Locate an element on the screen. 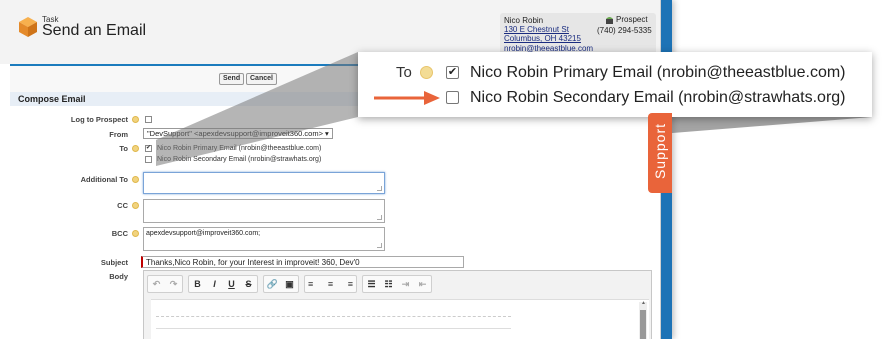 The width and height of the screenshot is (888, 339). editor-toolbar: ↶ ↷ B I U S 🔗 ▣ ≡ ≡ ≡ ☰ ☷ ⇥ ⇤ is located at coordinates (289, 286).